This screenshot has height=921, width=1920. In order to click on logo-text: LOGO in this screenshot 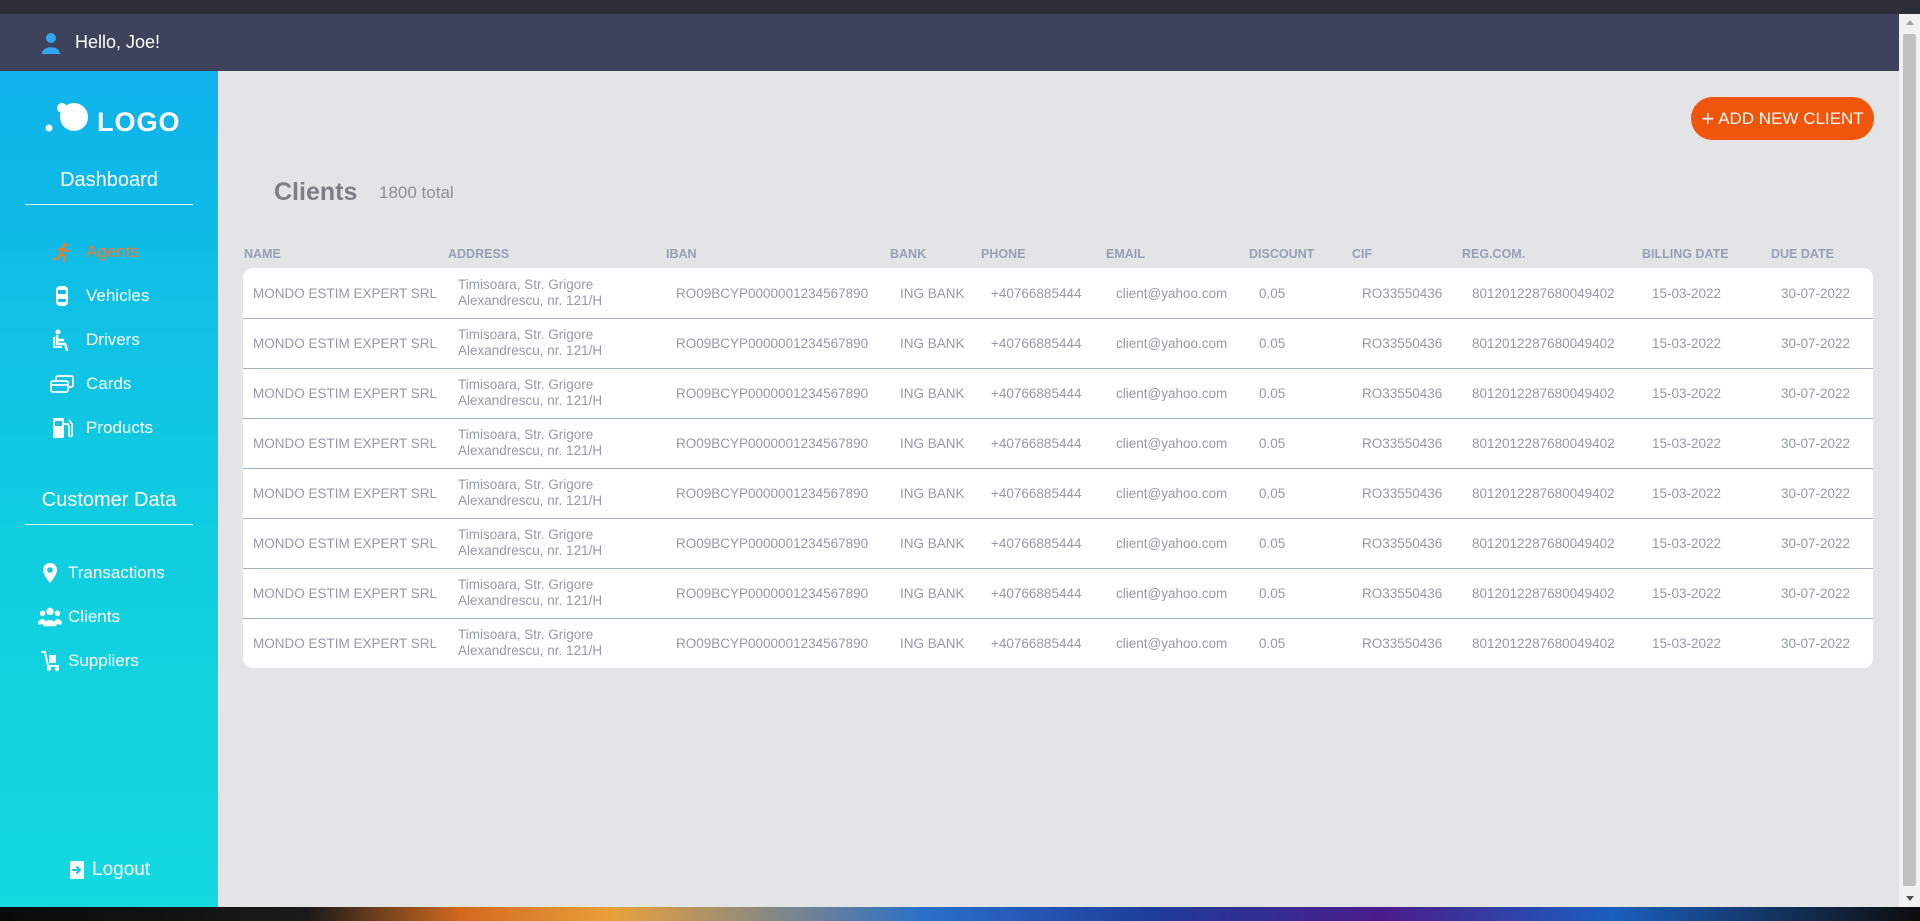, I will do `click(139, 122)`.